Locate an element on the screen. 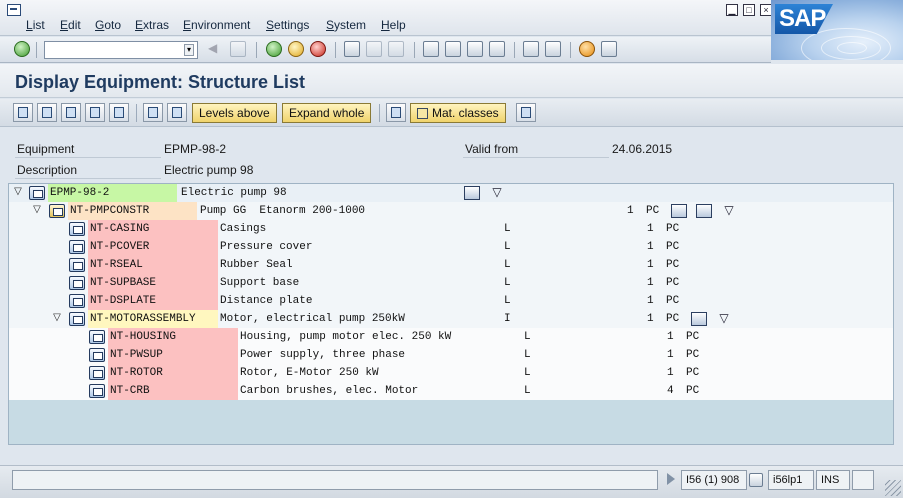 The height and width of the screenshot is (498, 903). first-page-icon is located at coordinates (431, 49).